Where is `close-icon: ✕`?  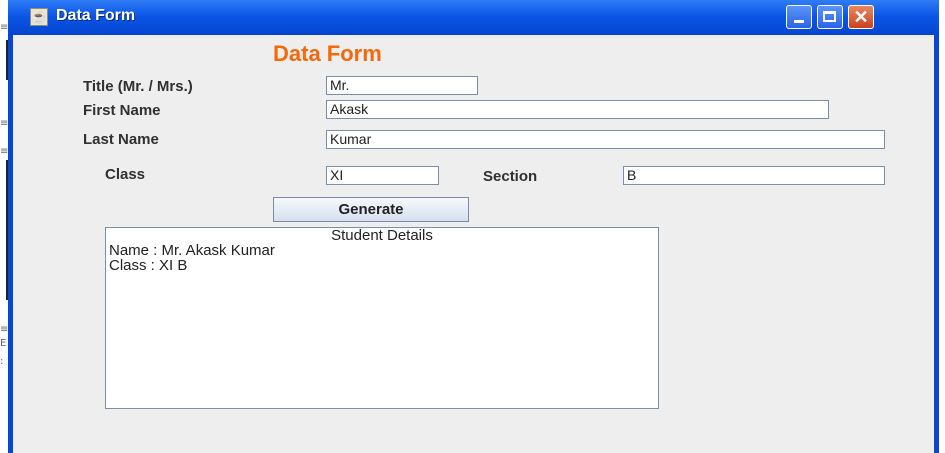 close-icon: ✕ is located at coordinates (861, 17).